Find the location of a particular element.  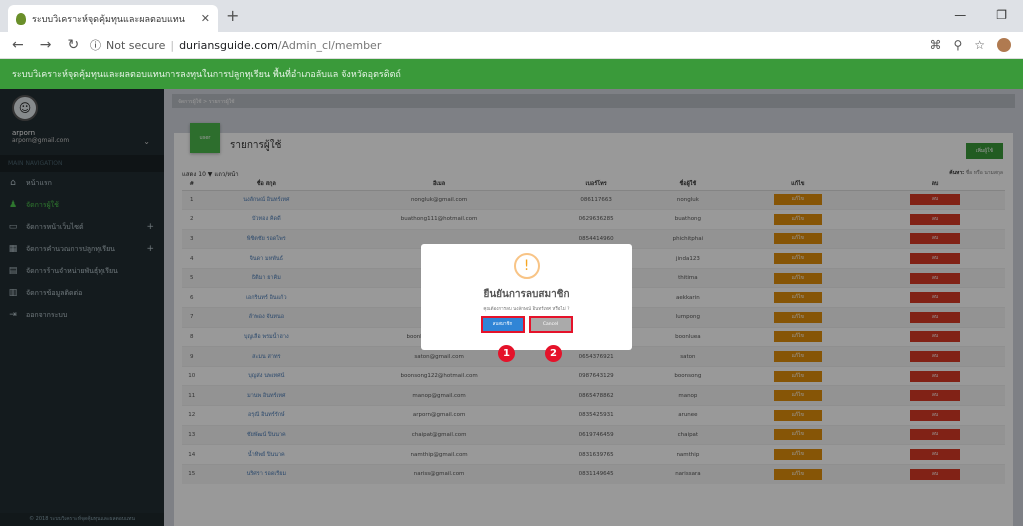

translate-icon: ⌘ is located at coordinates (935, 45).